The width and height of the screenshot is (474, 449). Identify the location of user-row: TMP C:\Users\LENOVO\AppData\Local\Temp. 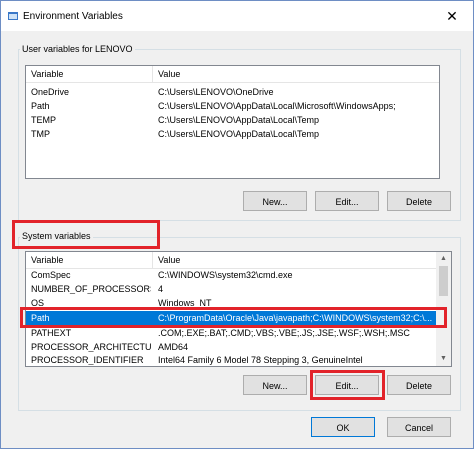
(232, 134).